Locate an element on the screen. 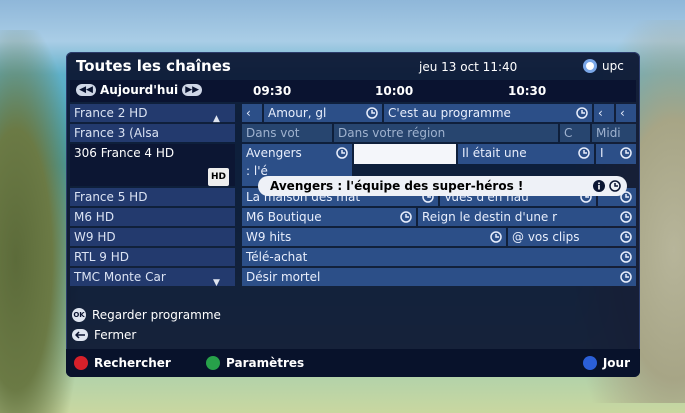 This screenshot has height=413, width=685. datetime: jeu 13 oct 11:40 is located at coordinates (468, 67).